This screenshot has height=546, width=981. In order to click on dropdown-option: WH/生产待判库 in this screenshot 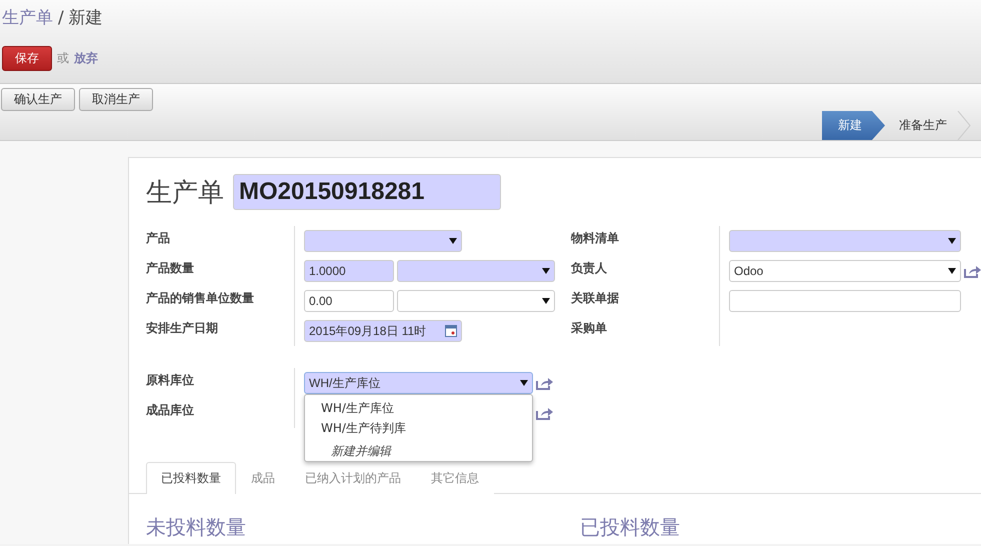, I will do `click(418, 428)`.